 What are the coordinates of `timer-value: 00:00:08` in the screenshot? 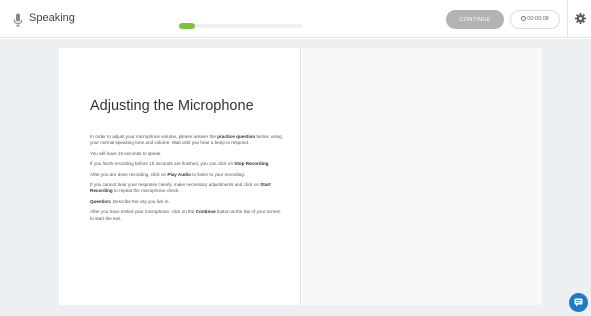 It's located at (538, 19).